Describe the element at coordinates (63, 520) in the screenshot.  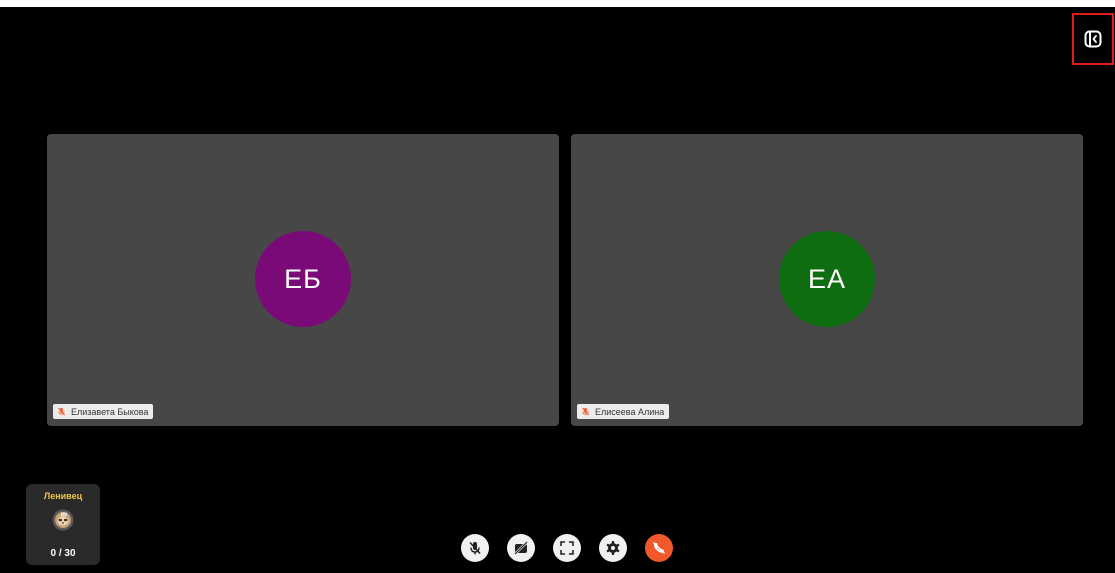
I see `sloth-icon` at that location.